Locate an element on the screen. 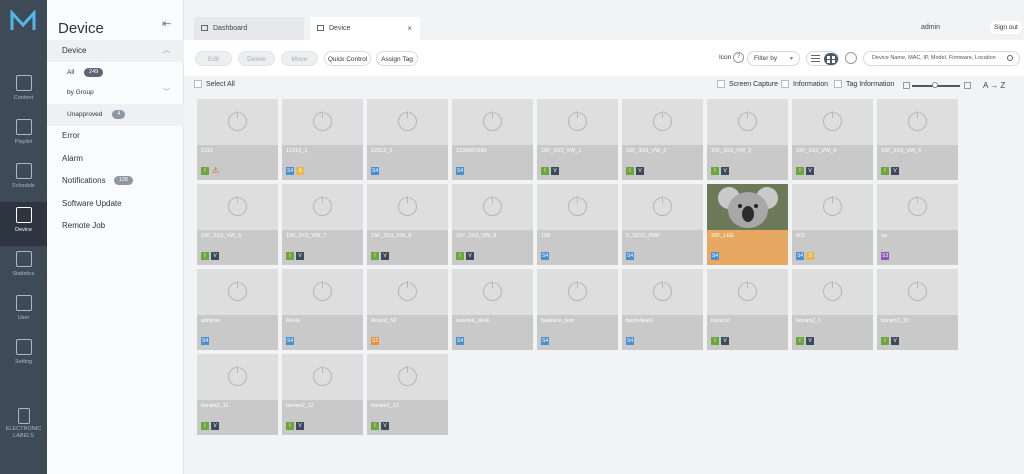 The width and height of the screenshot is (1024, 474). device-card: 15F_3X3_VW_5 I V is located at coordinates (917, 139).